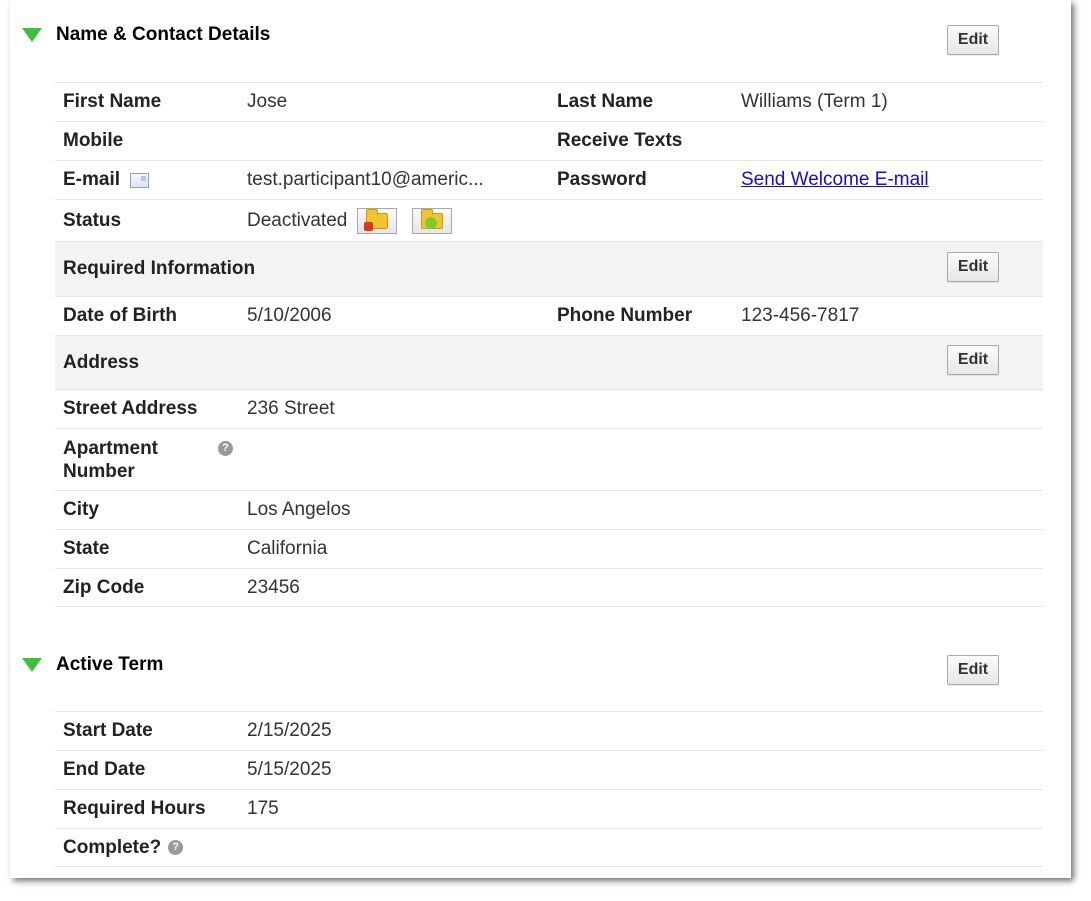 The height and width of the screenshot is (901, 1091). I want to click on email-label: E-mail, so click(92, 179).